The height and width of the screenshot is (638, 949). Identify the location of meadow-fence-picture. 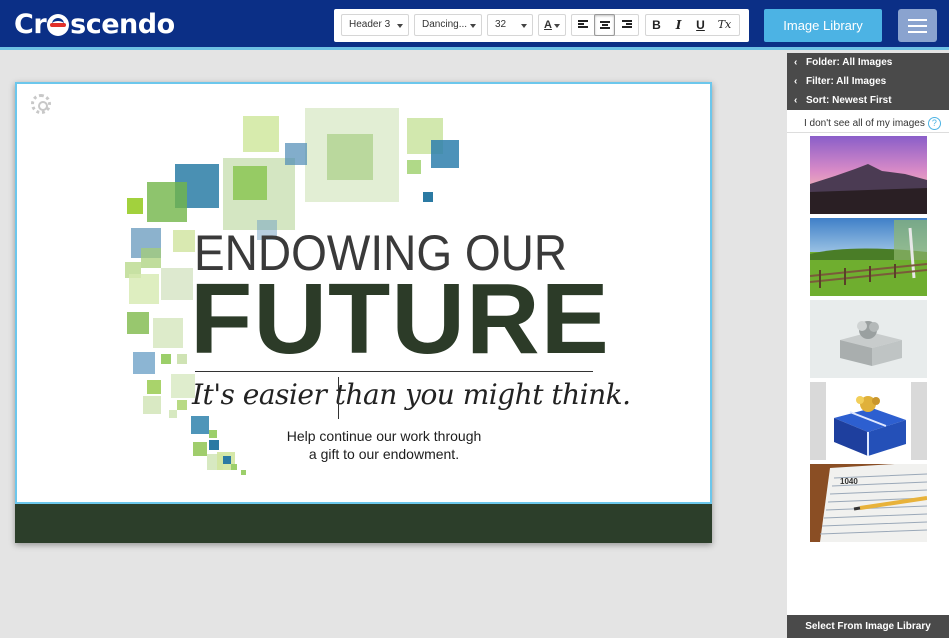
(868, 257).